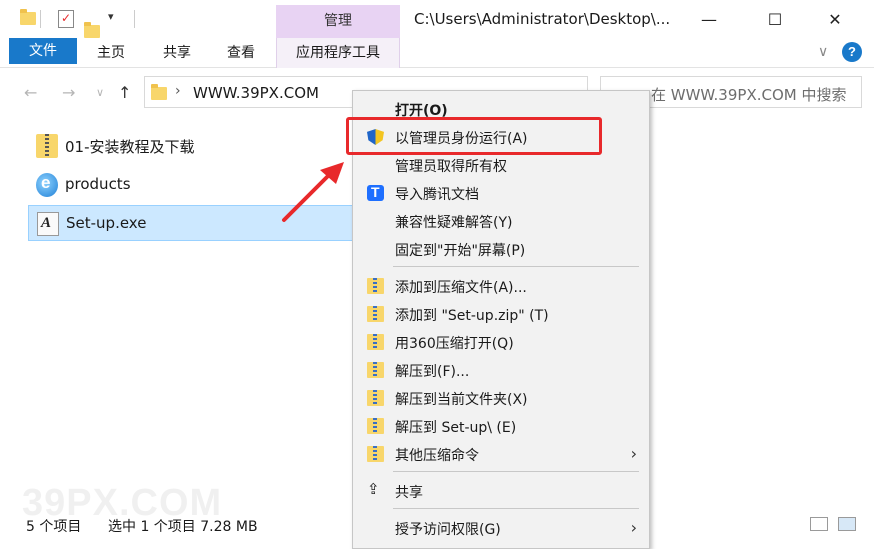 The image size is (874, 549). What do you see at coordinates (100, 92) in the screenshot?
I see `recent-locations-icon: ∨` at bounding box center [100, 92].